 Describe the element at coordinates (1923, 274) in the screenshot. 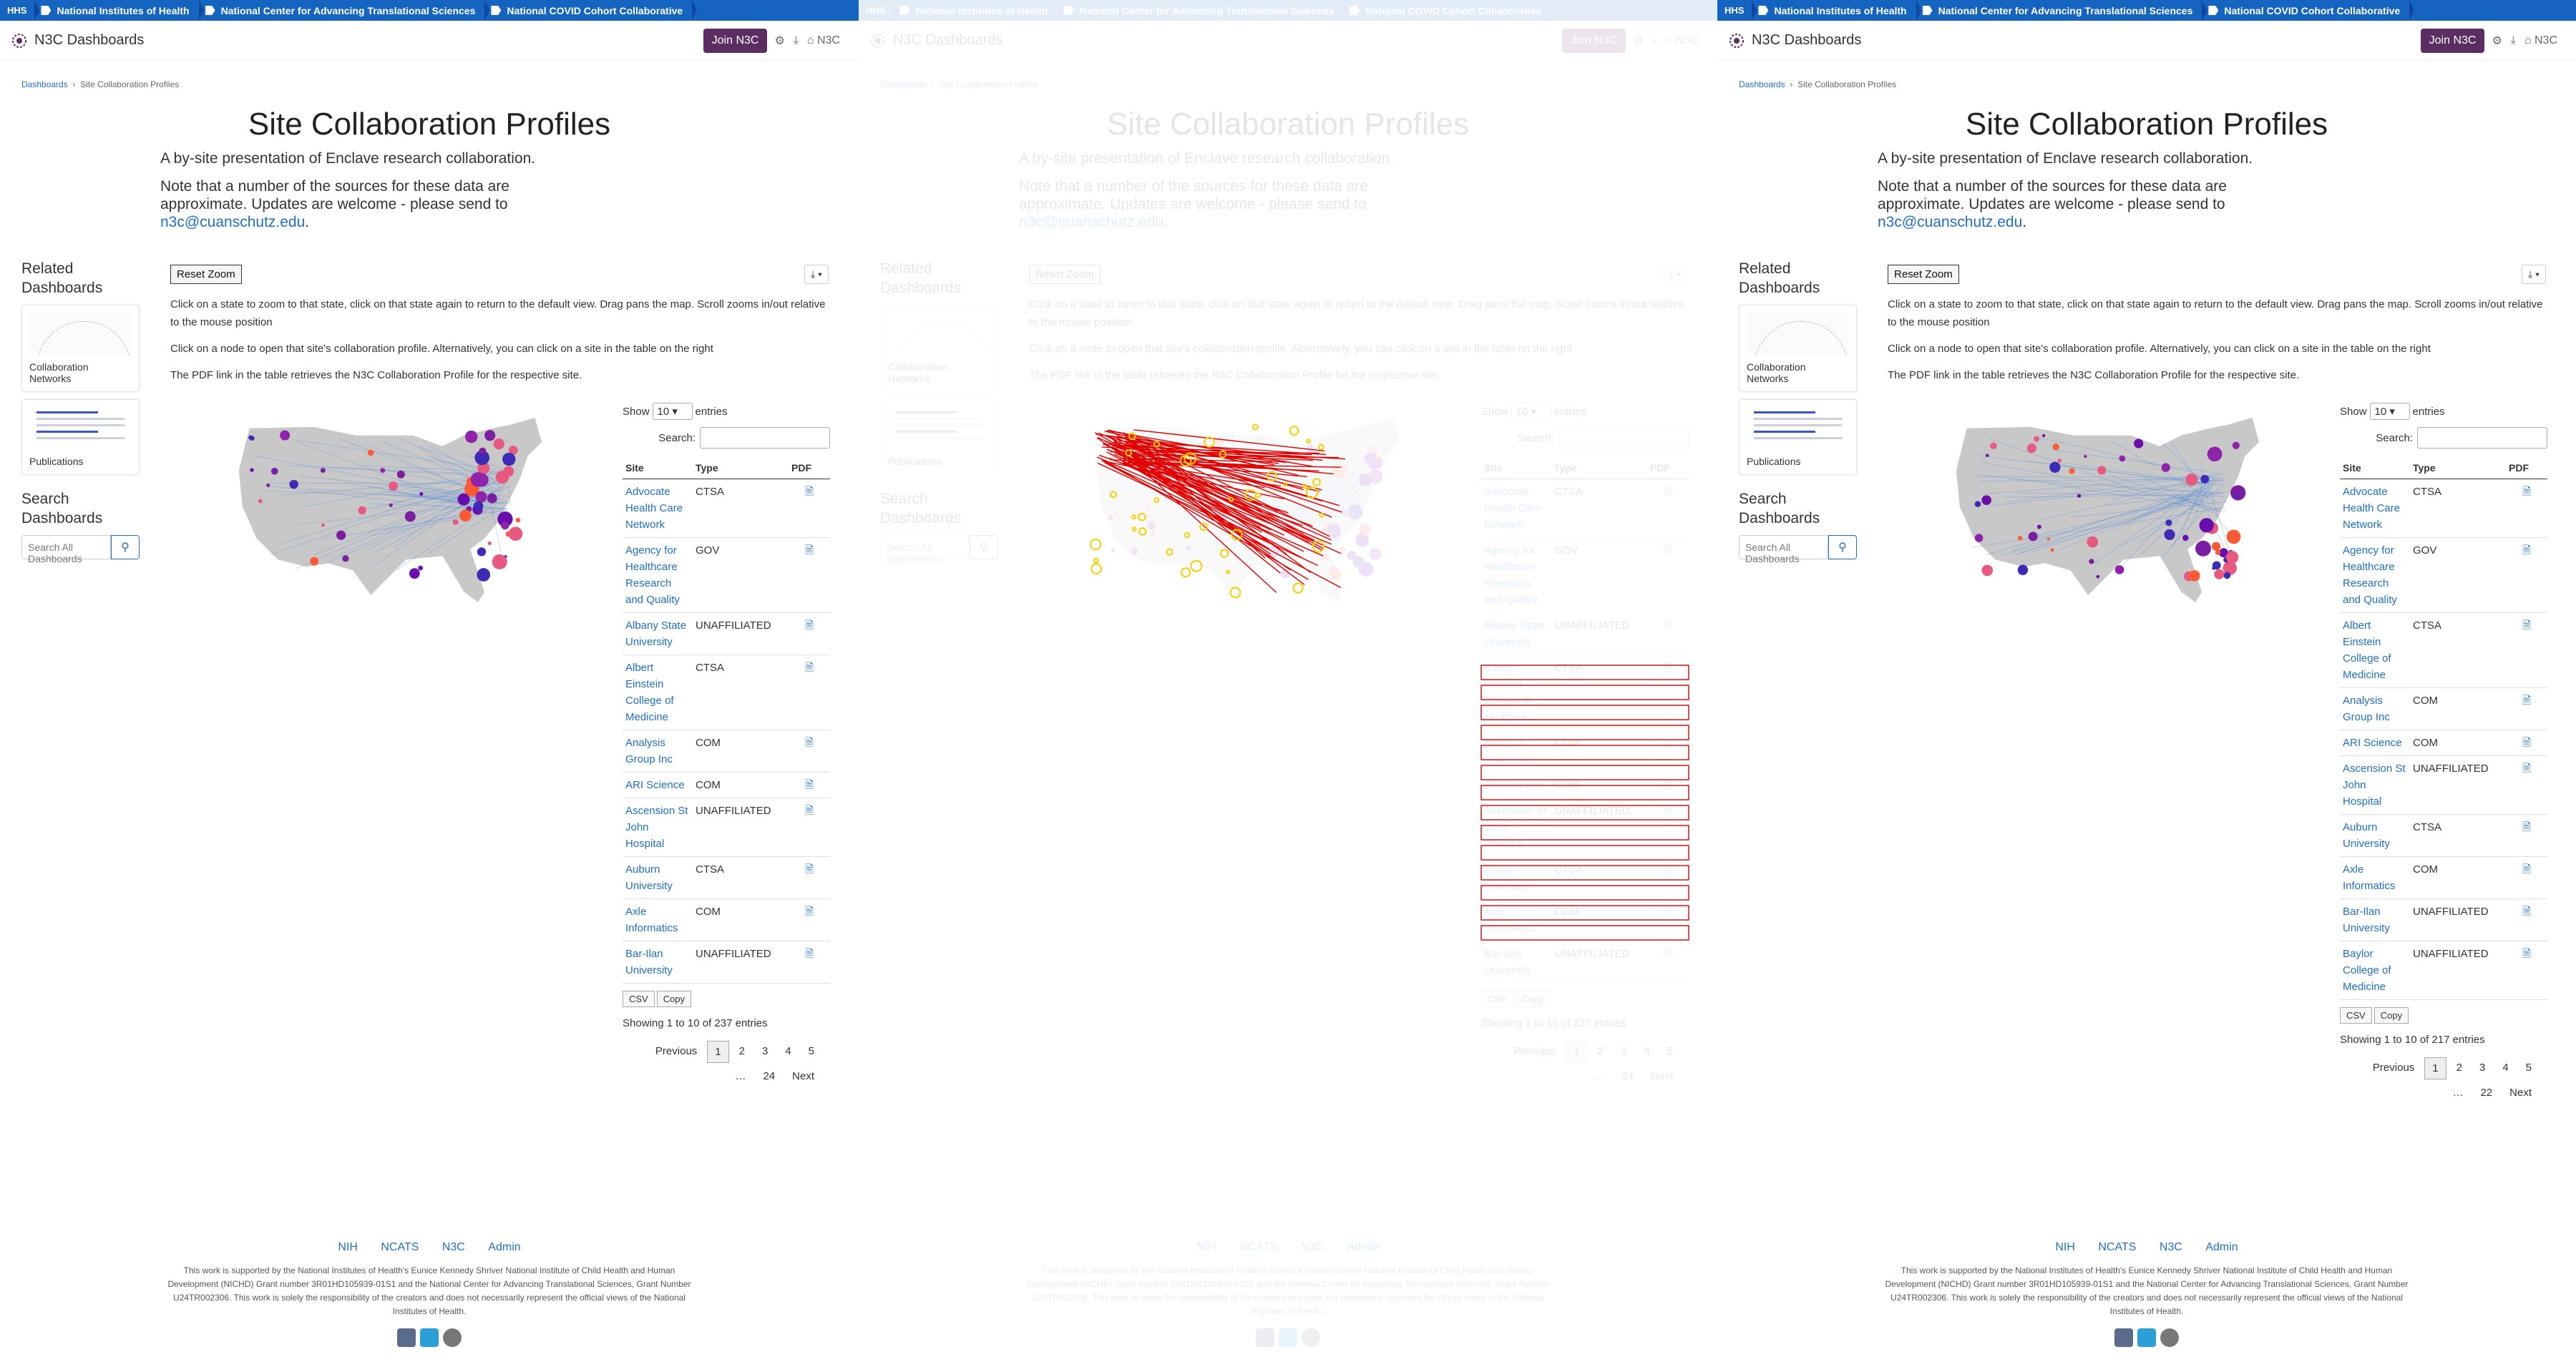

I see `reset-zoom-button: Reset Zoom` at that location.